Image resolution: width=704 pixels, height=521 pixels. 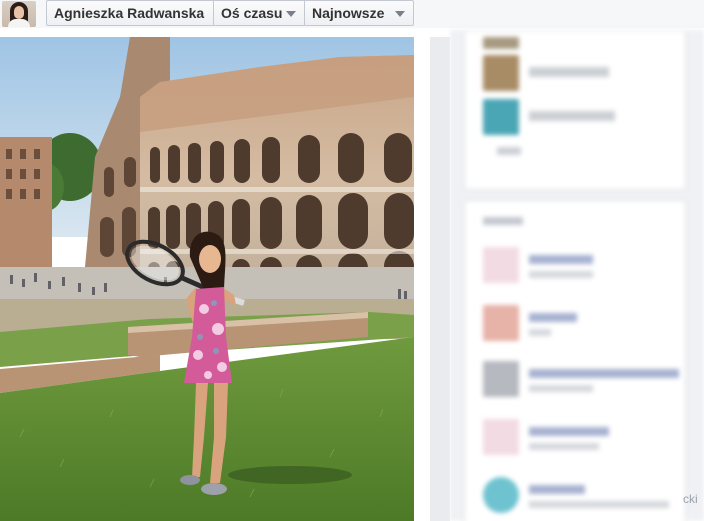 I want to click on profile-avatar, so click(x=19, y=14).